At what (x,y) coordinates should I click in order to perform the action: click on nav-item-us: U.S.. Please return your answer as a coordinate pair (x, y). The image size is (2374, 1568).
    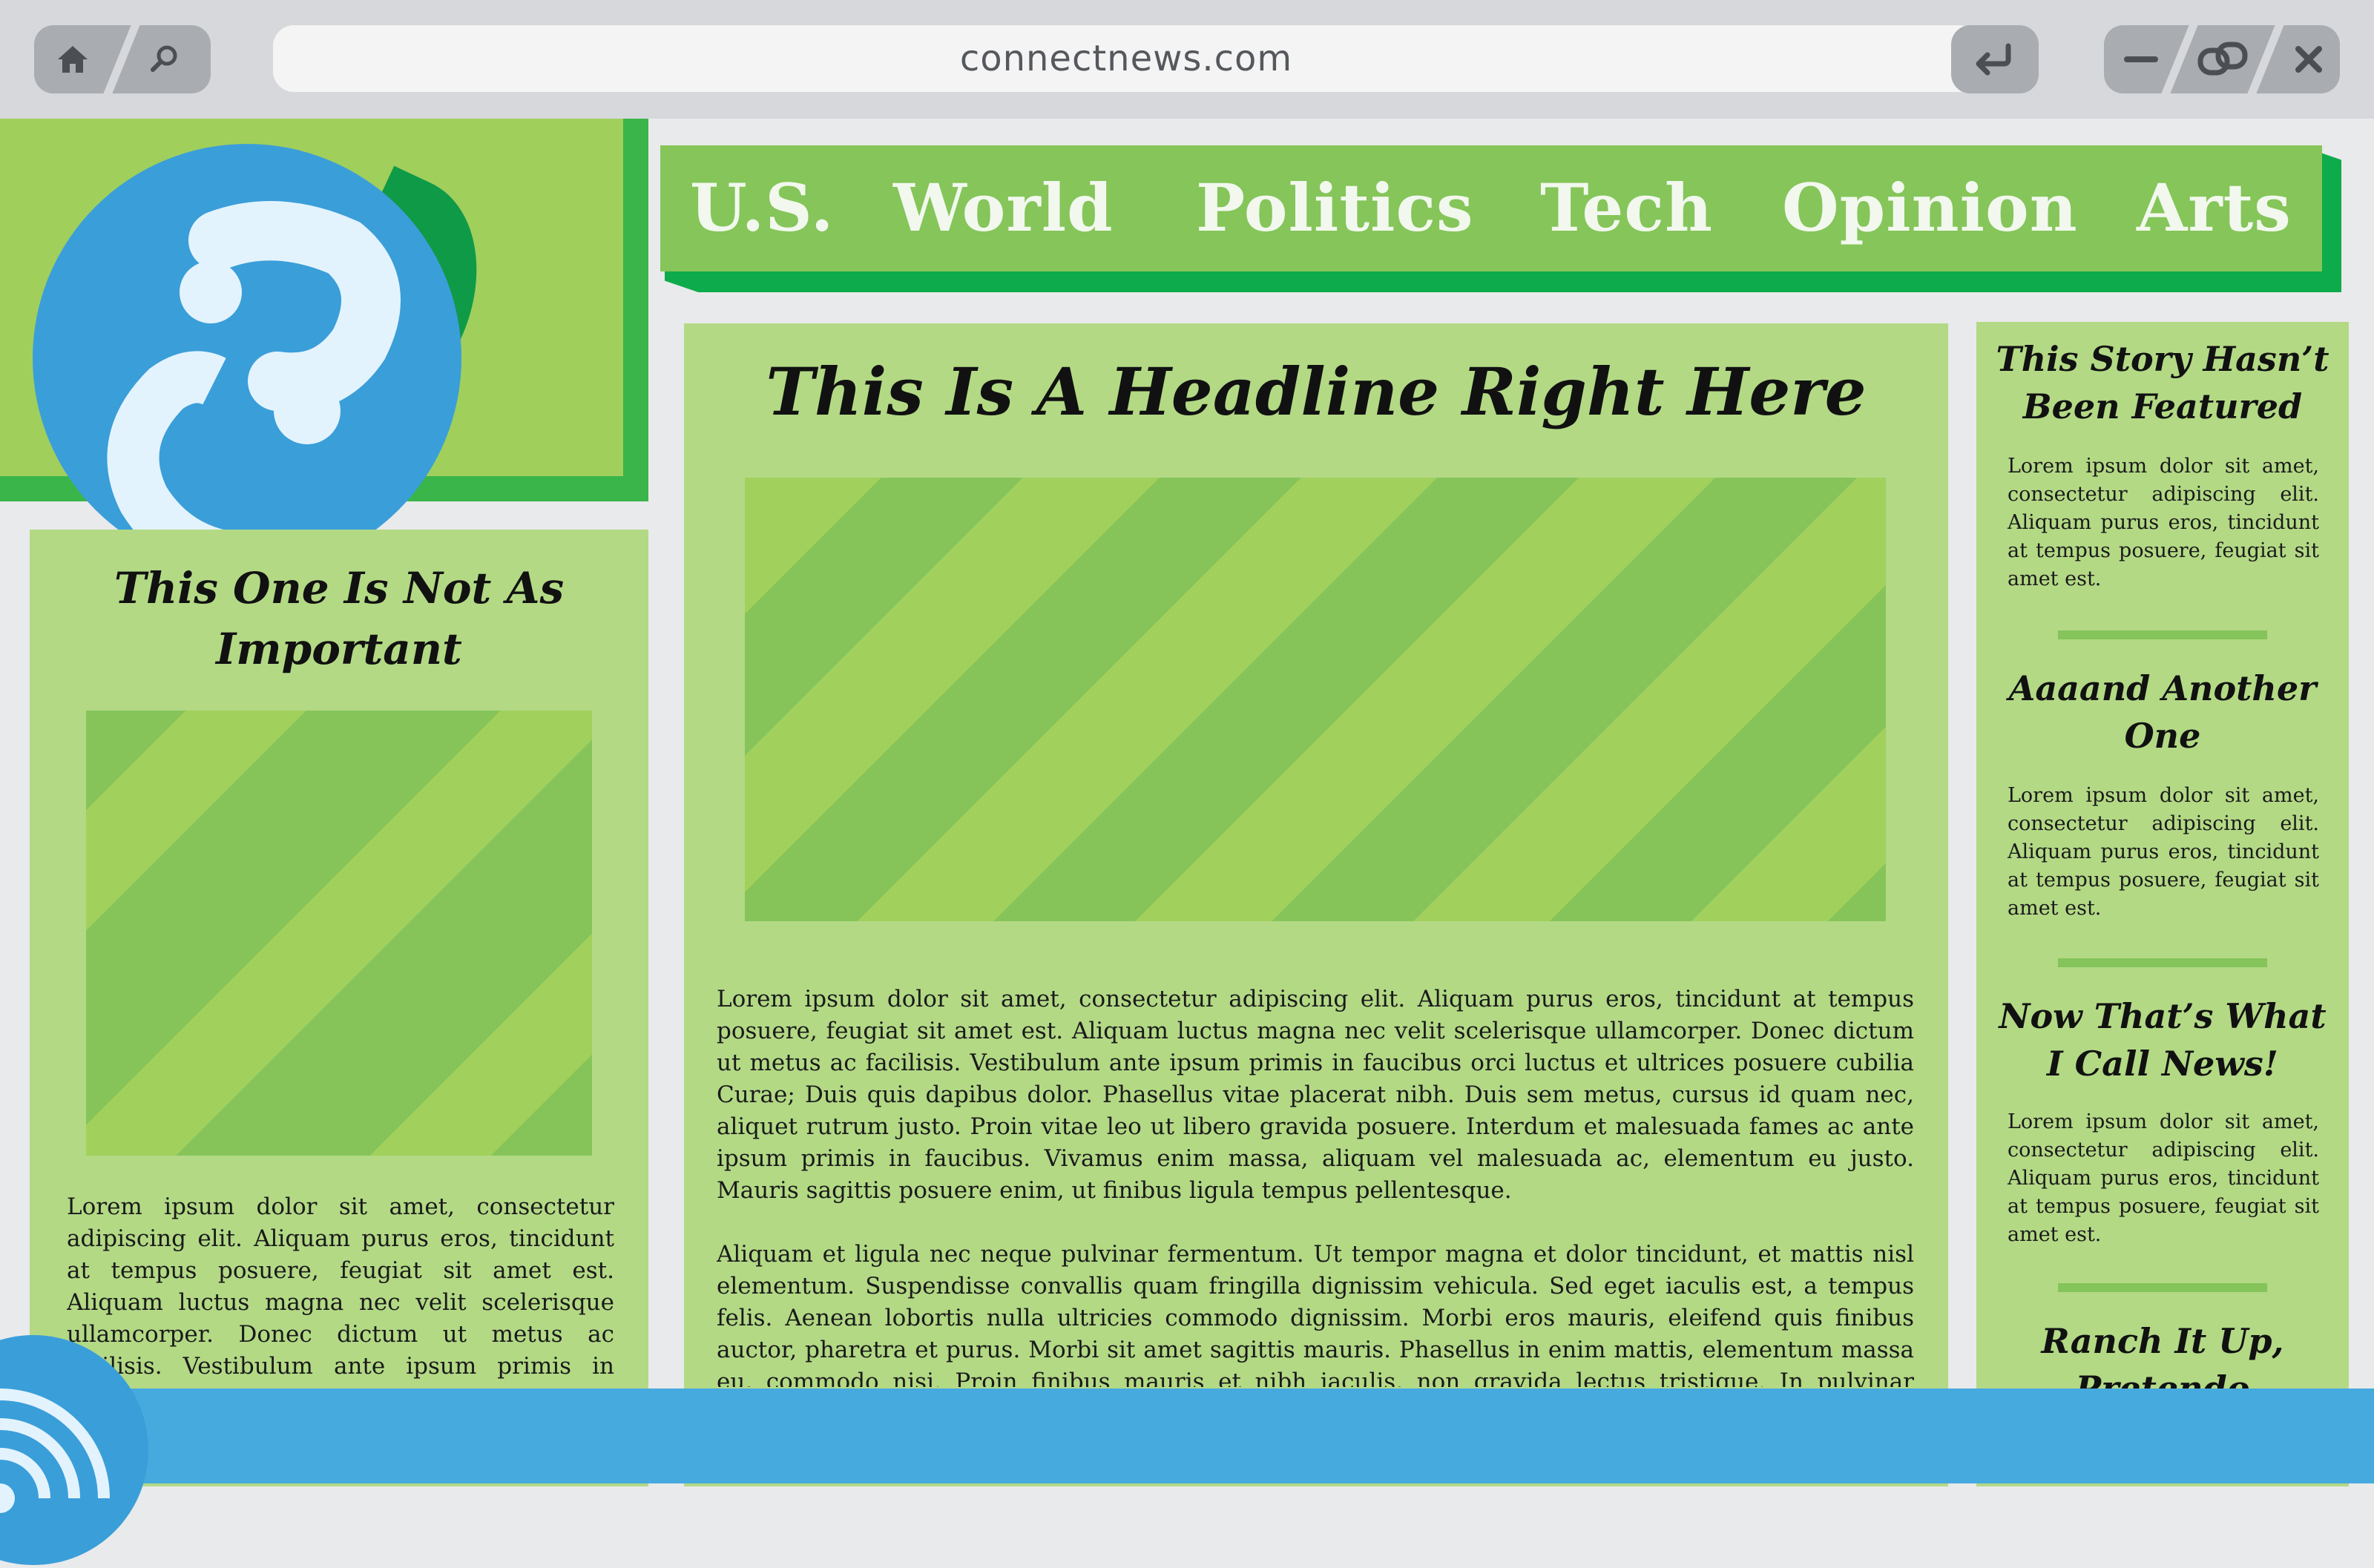
    Looking at the image, I should click on (762, 208).